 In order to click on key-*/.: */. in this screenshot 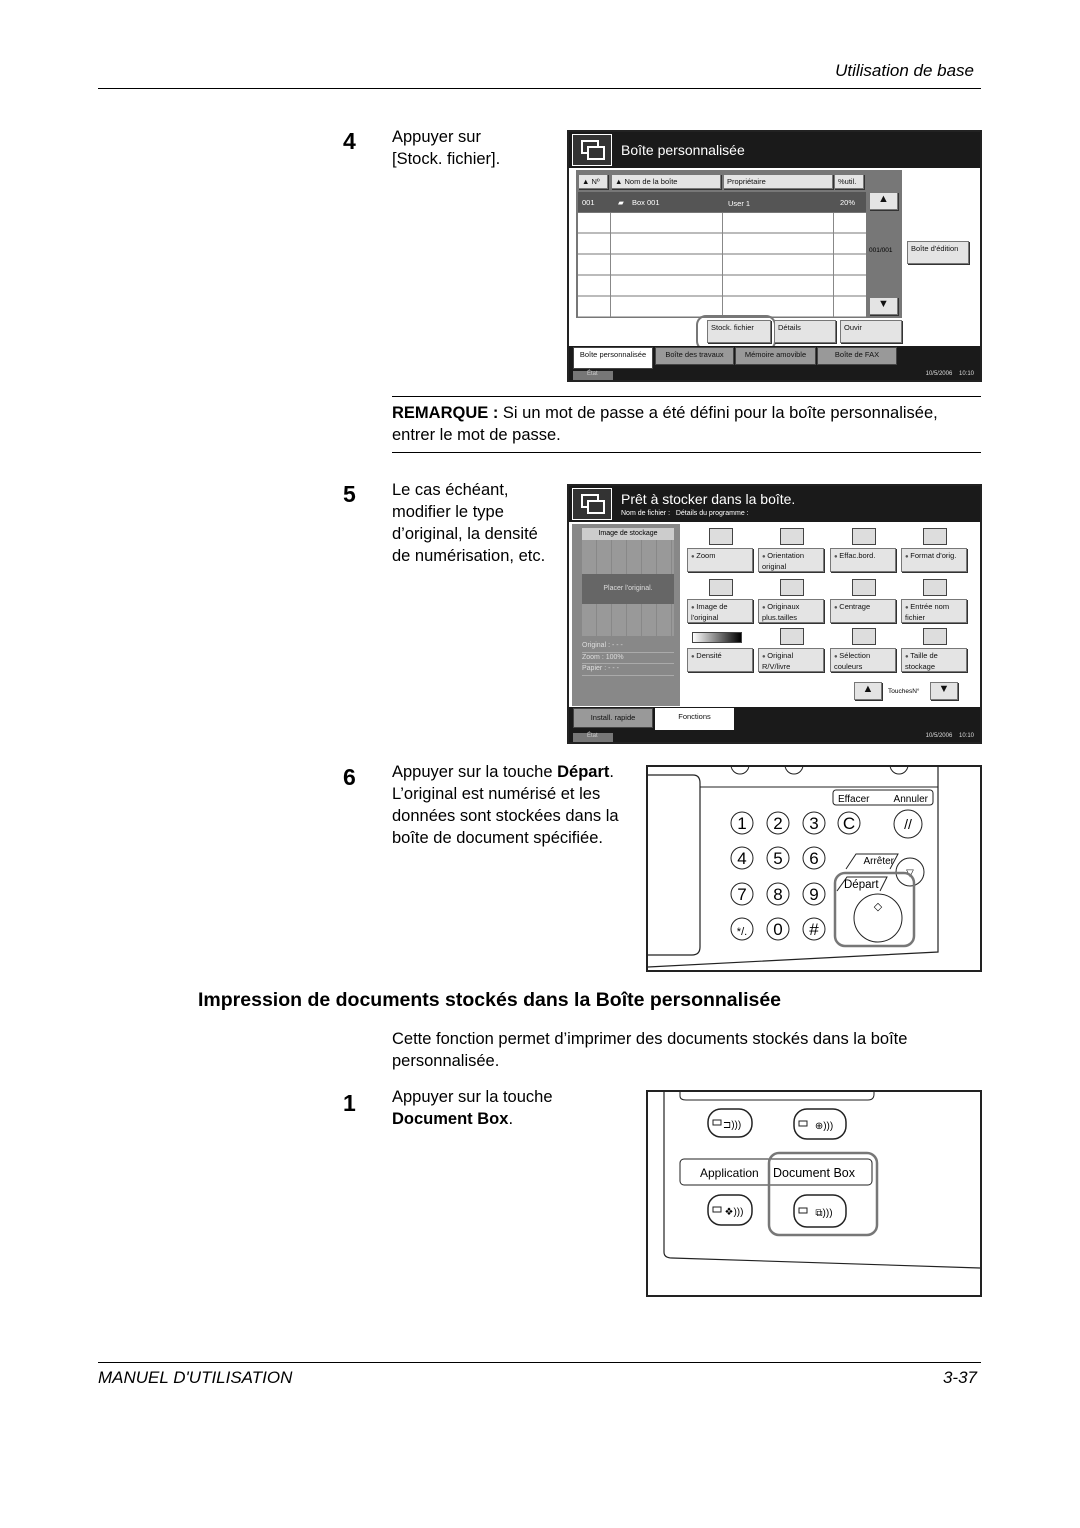, I will do `click(742, 929)`.